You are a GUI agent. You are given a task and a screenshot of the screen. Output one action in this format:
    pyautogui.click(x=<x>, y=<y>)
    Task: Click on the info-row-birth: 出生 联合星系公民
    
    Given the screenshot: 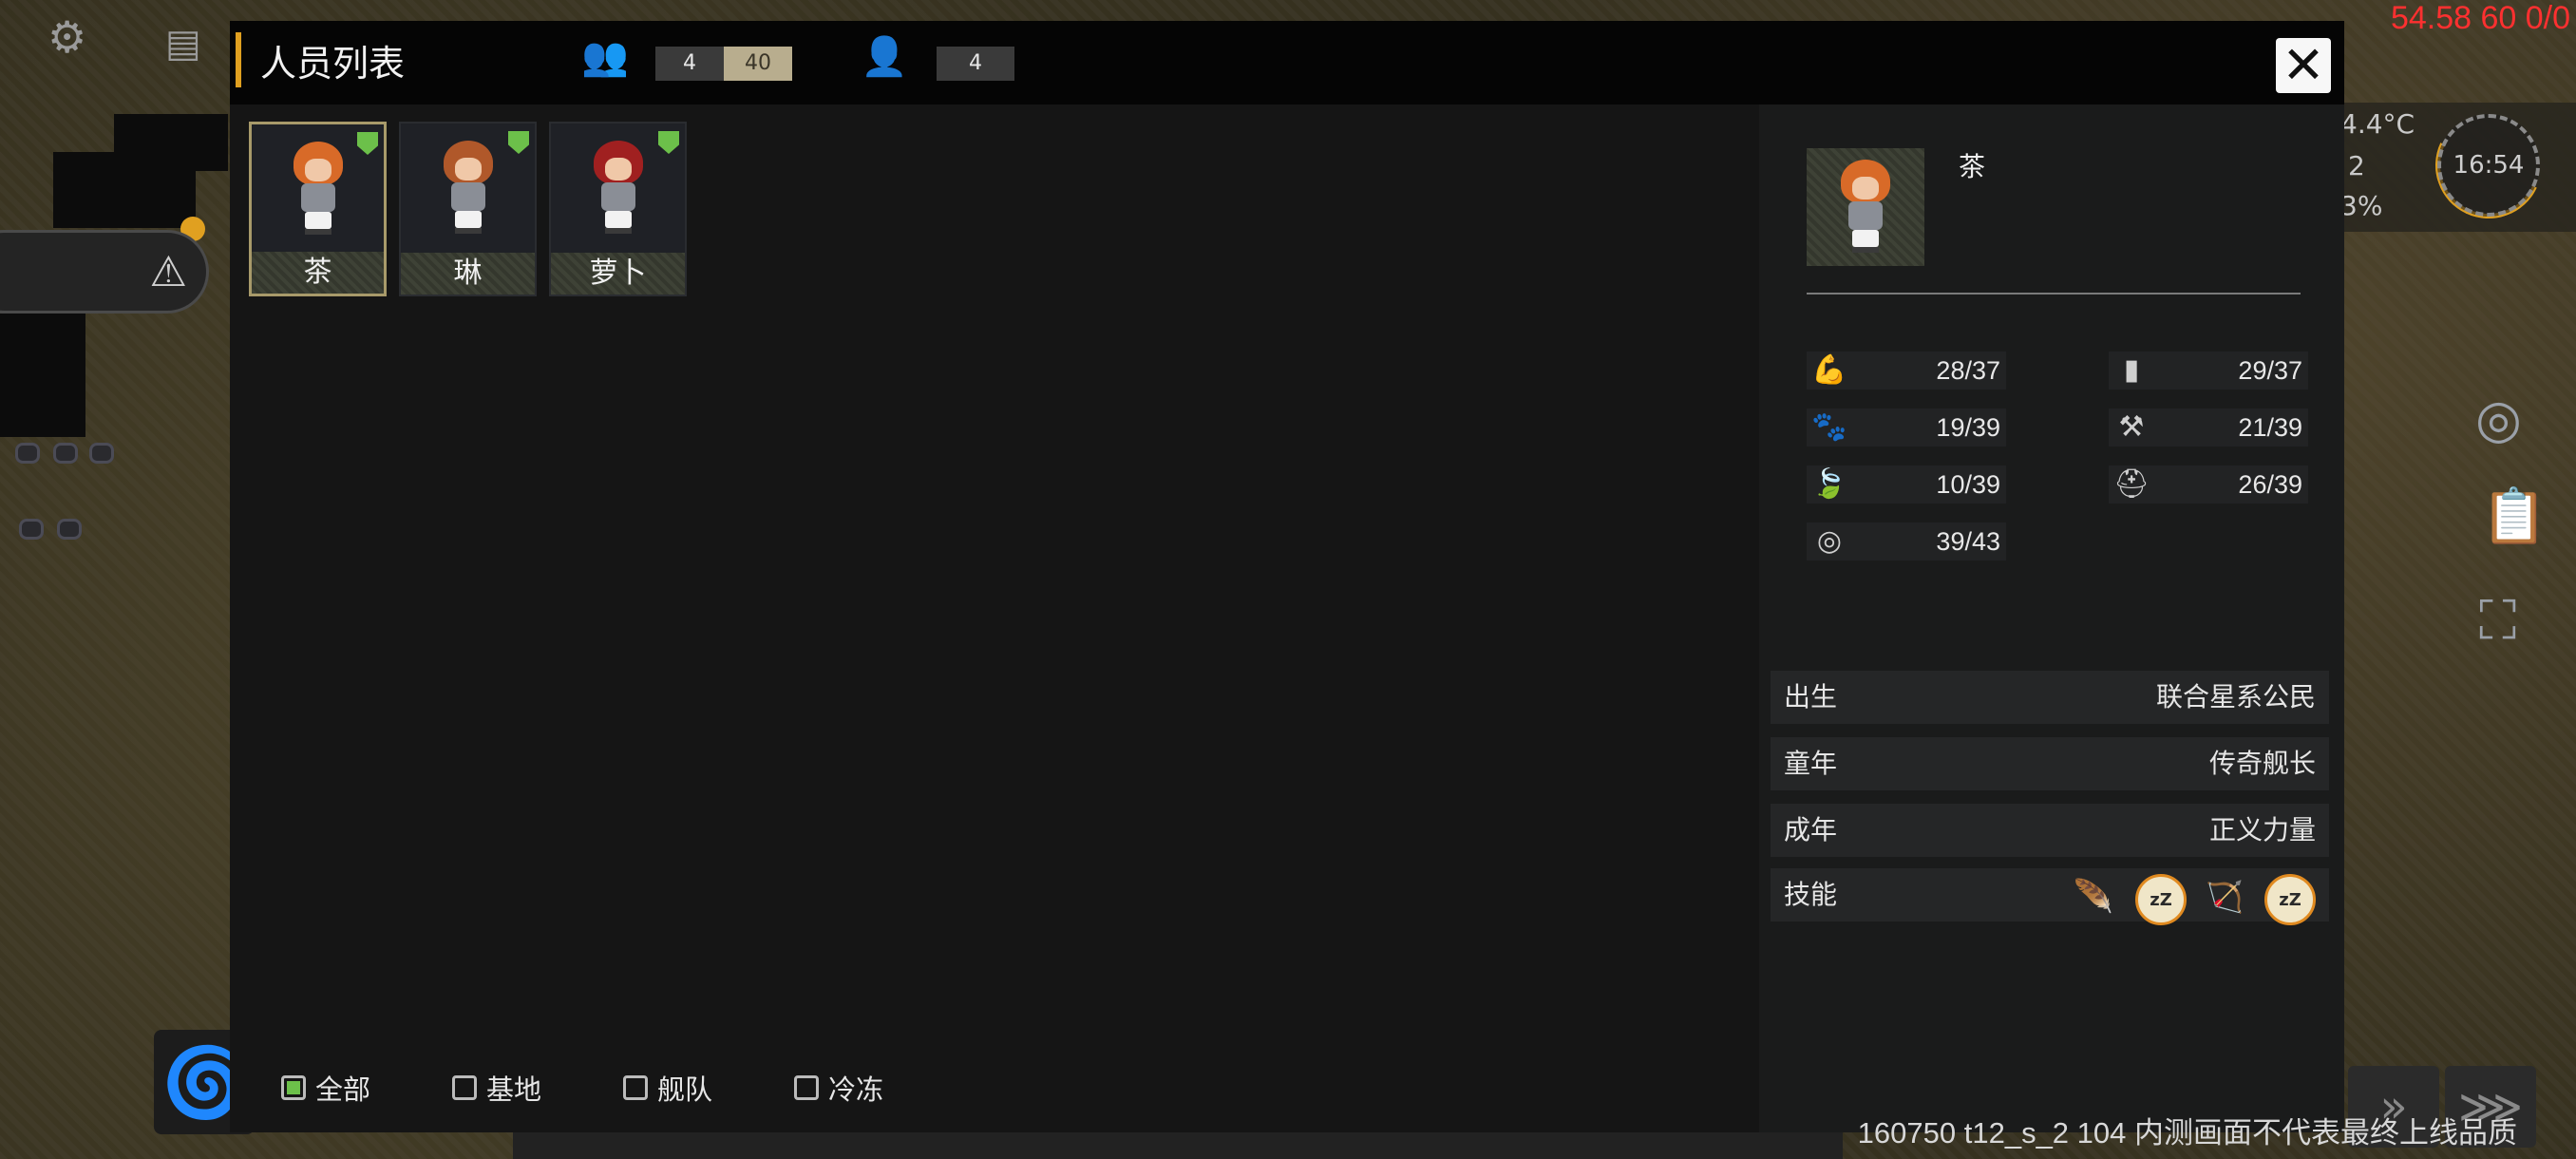 What is the action you would take?
    pyautogui.click(x=2050, y=697)
    